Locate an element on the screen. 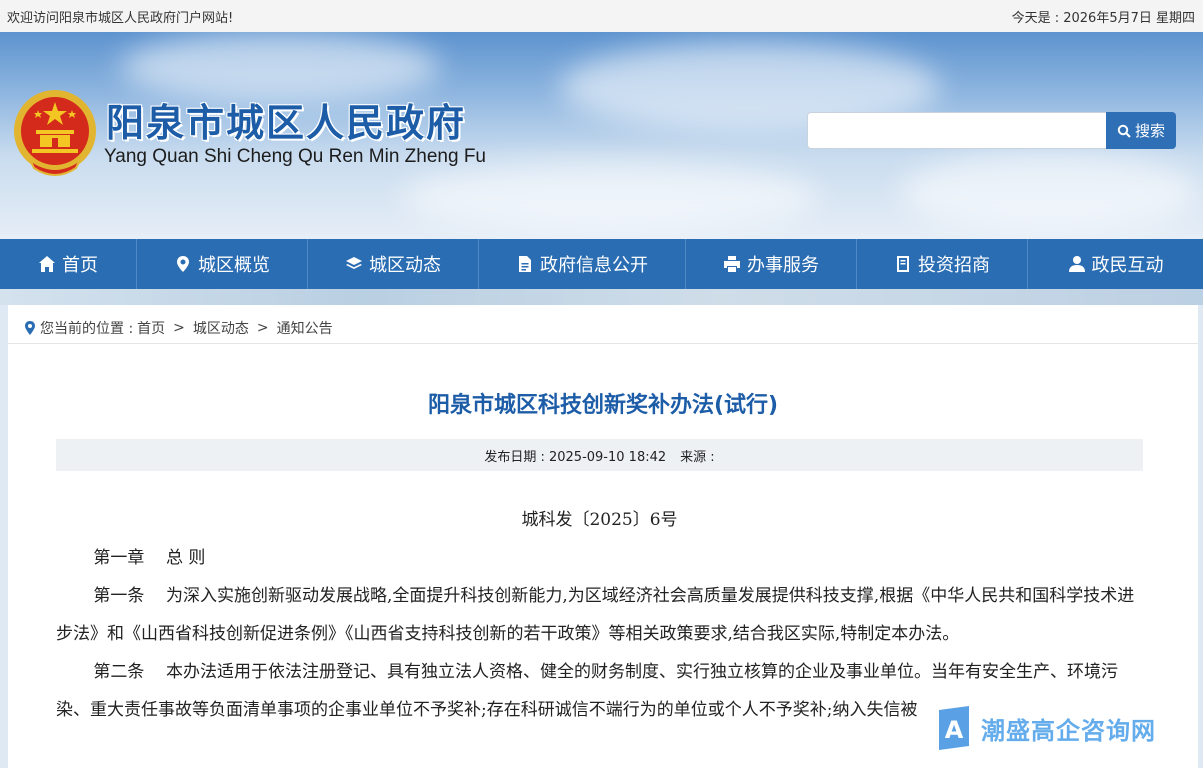  nav-item-interaction: 政民互动 is located at coordinates (1115, 264).